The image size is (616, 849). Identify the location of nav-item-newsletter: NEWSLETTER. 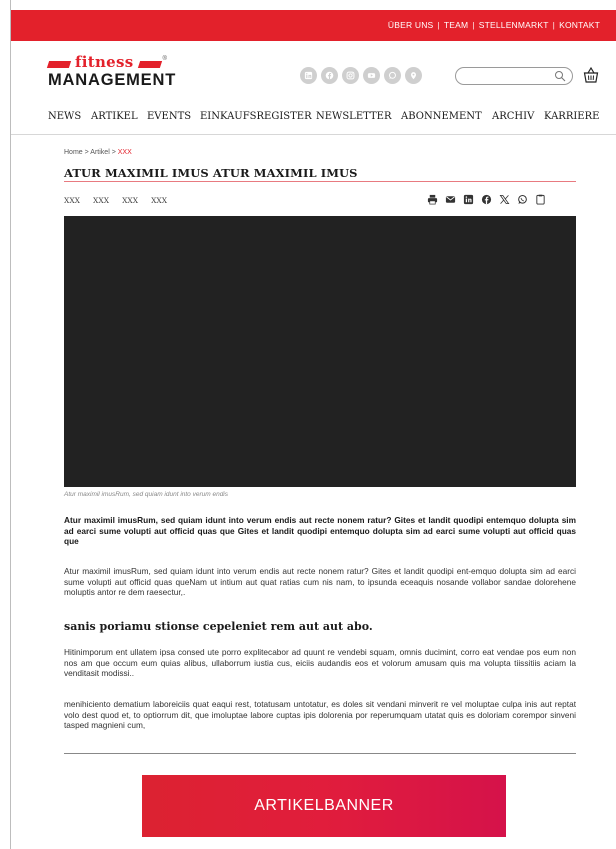
(358, 116).